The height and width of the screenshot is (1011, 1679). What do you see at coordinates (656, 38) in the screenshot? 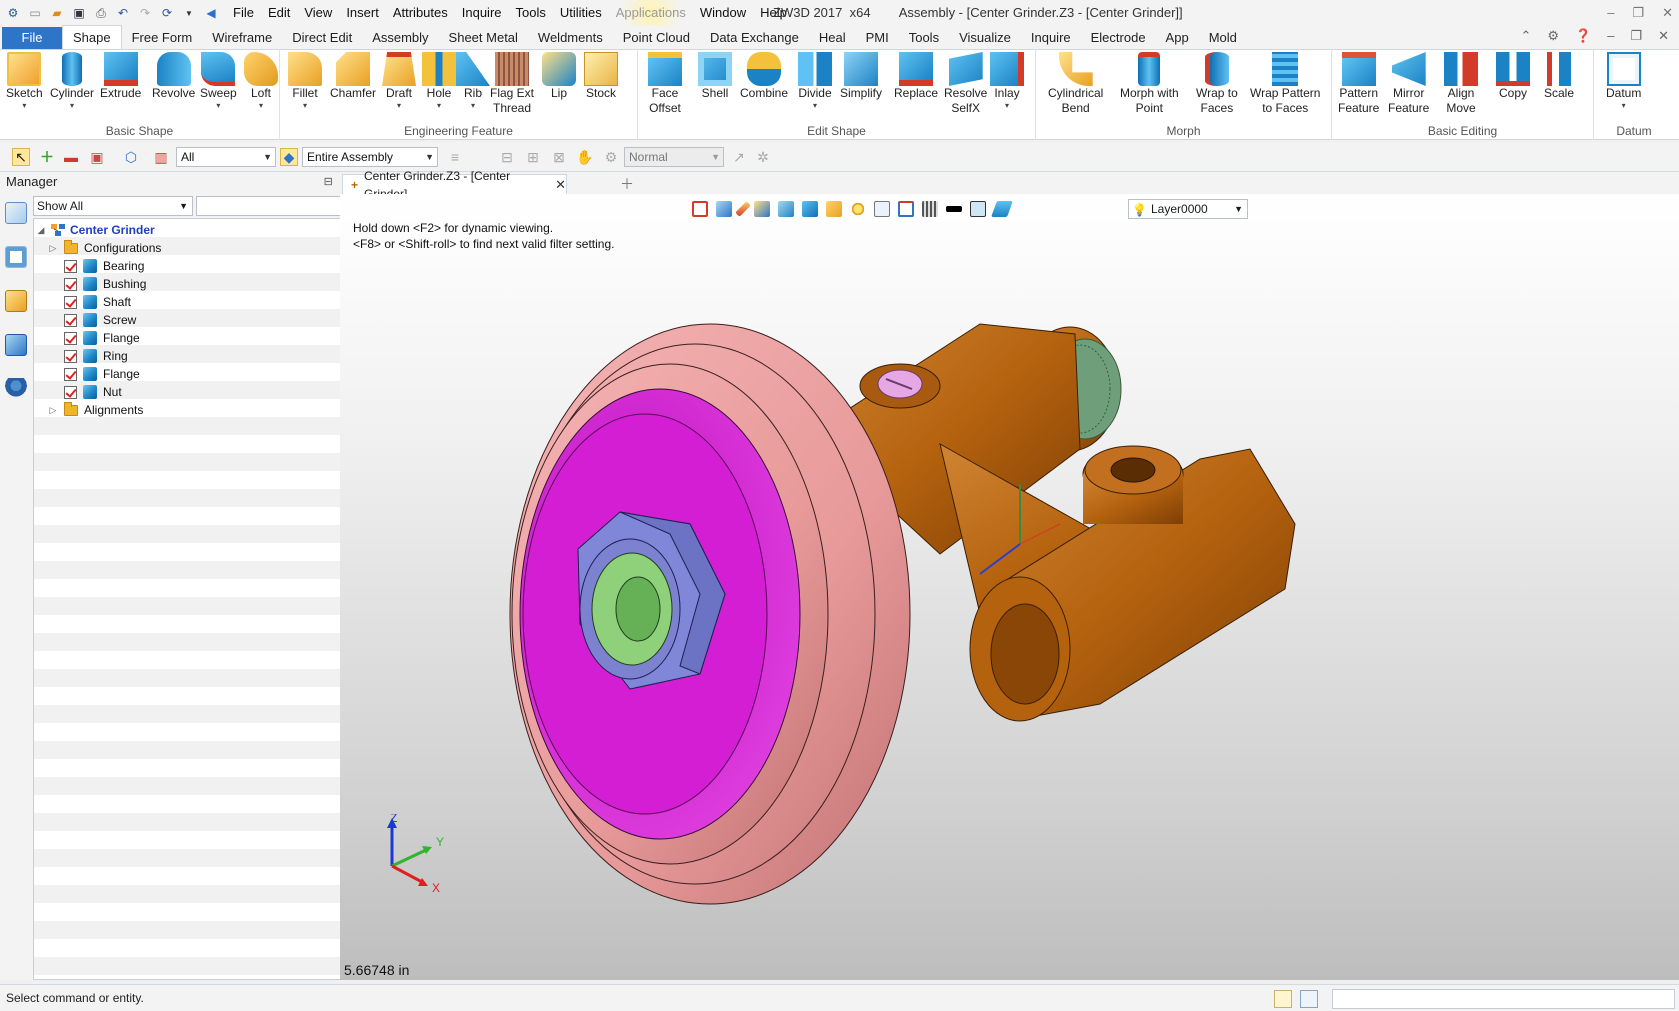
I see `tab-point-cloud: Point Cloud` at bounding box center [656, 38].